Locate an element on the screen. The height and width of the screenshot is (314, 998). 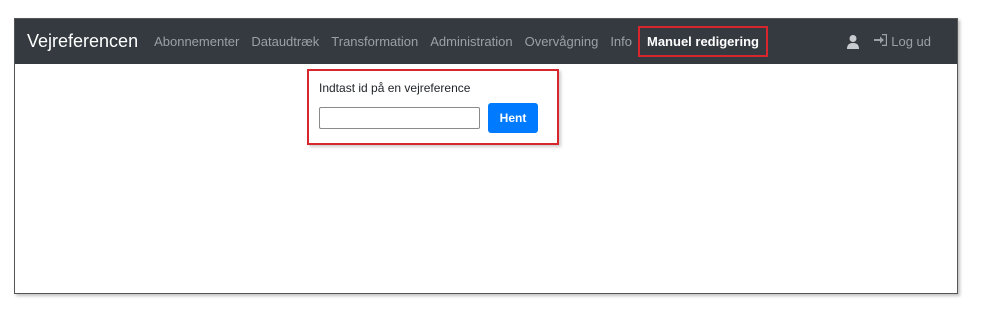
nav-item-abonnementer: Abonnementer is located at coordinates (196, 41).